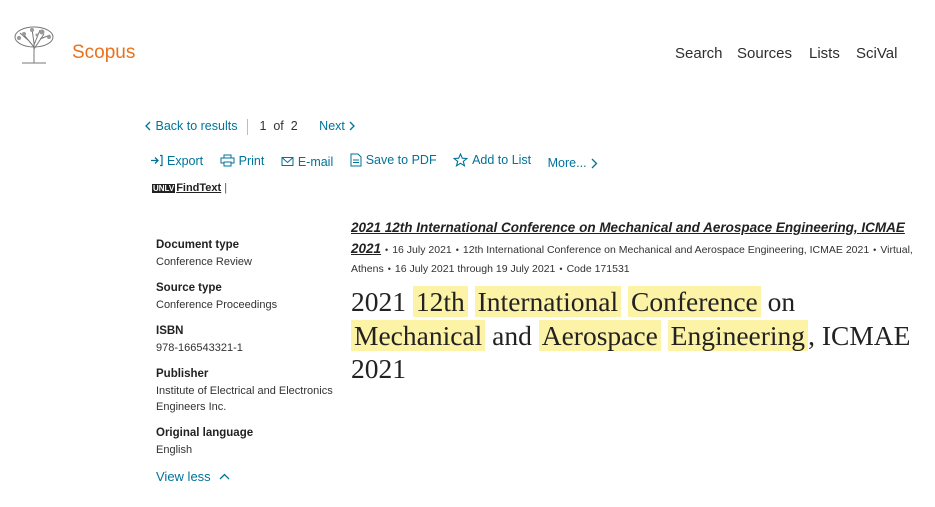  What do you see at coordinates (196, 126) in the screenshot?
I see `back-to-results-label: Back to results` at bounding box center [196, 126].